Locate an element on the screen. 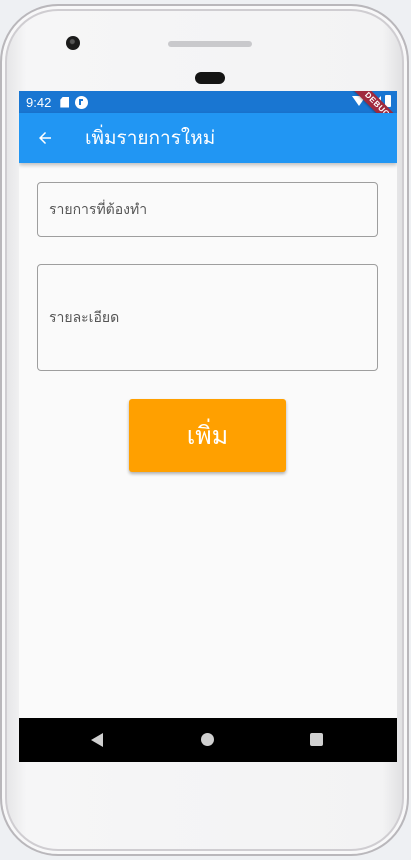  add-button-label: เพิ่ม is located at coordinates (207, 435).